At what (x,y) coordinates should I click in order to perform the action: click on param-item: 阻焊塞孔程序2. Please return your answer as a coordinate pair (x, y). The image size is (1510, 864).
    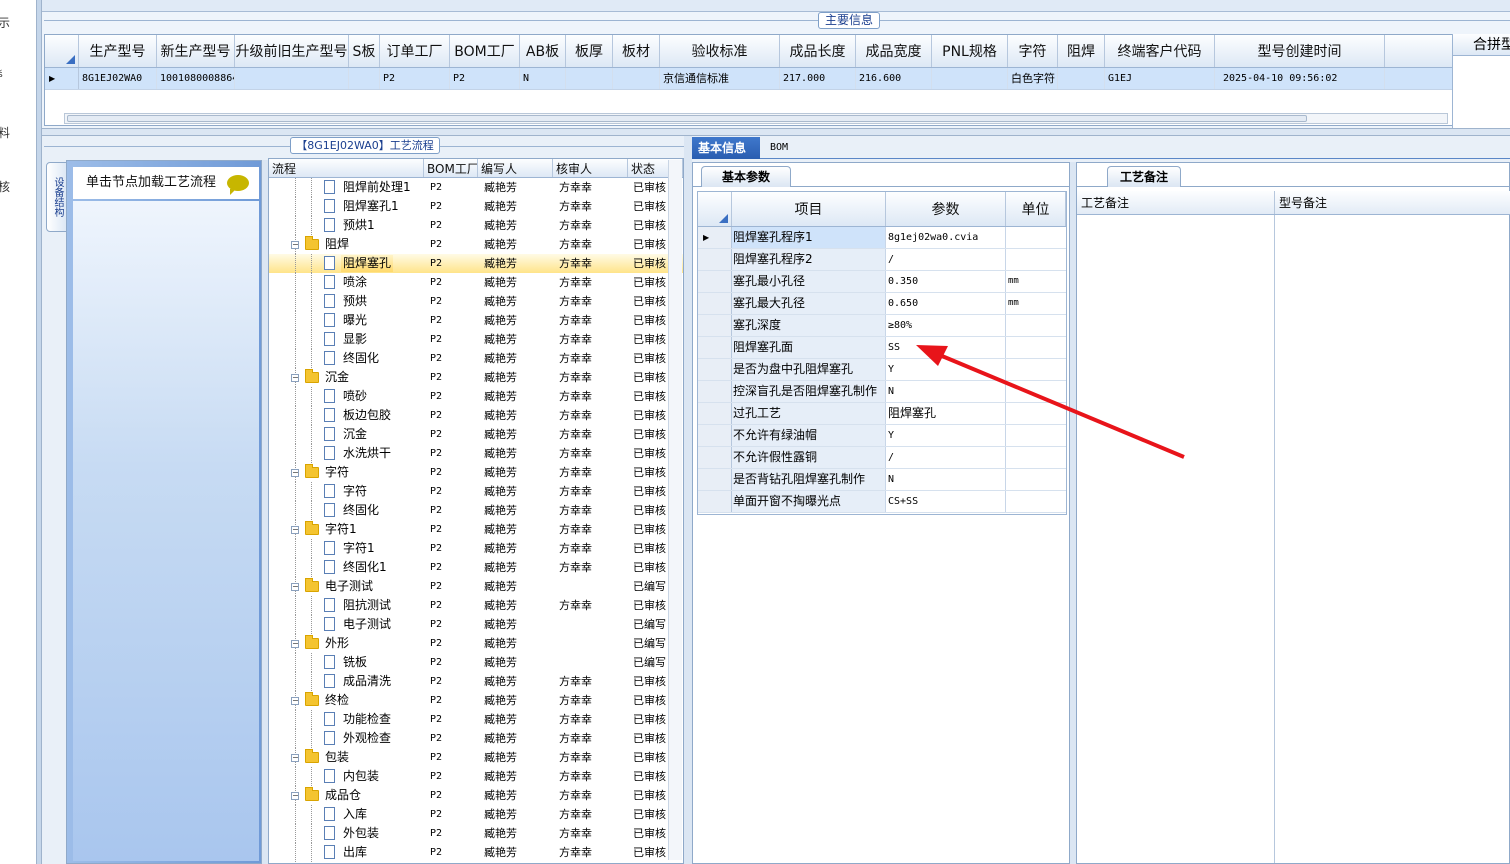
    Looking at the image, I should click on (809, 259).